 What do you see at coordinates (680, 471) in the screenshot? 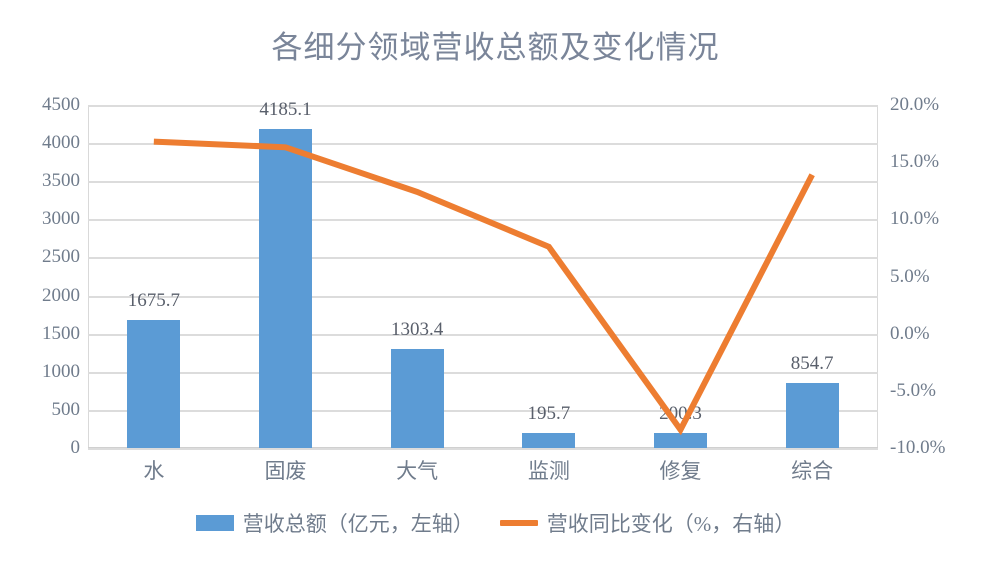
I see `x-axis-tick-label: 修复` at bounding box center [680, 471].